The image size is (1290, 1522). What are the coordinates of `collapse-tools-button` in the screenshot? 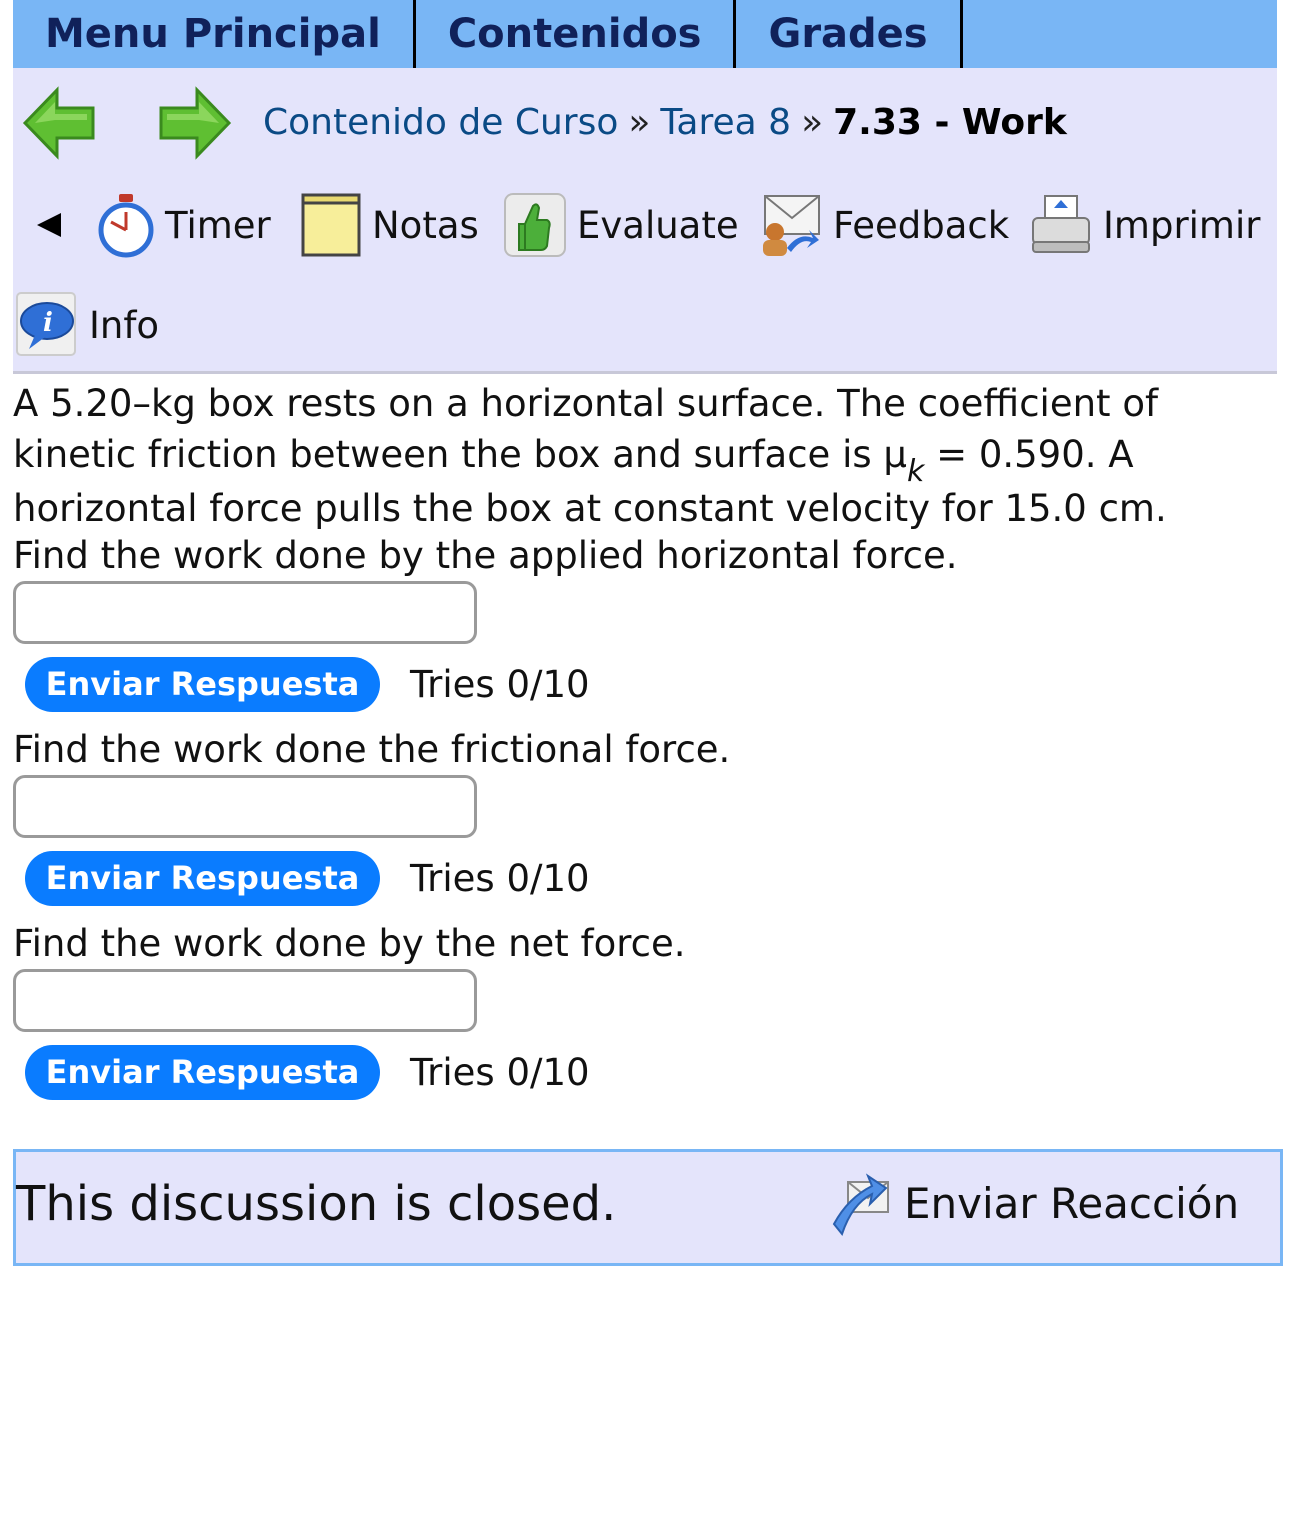 It's located at (49, 227).